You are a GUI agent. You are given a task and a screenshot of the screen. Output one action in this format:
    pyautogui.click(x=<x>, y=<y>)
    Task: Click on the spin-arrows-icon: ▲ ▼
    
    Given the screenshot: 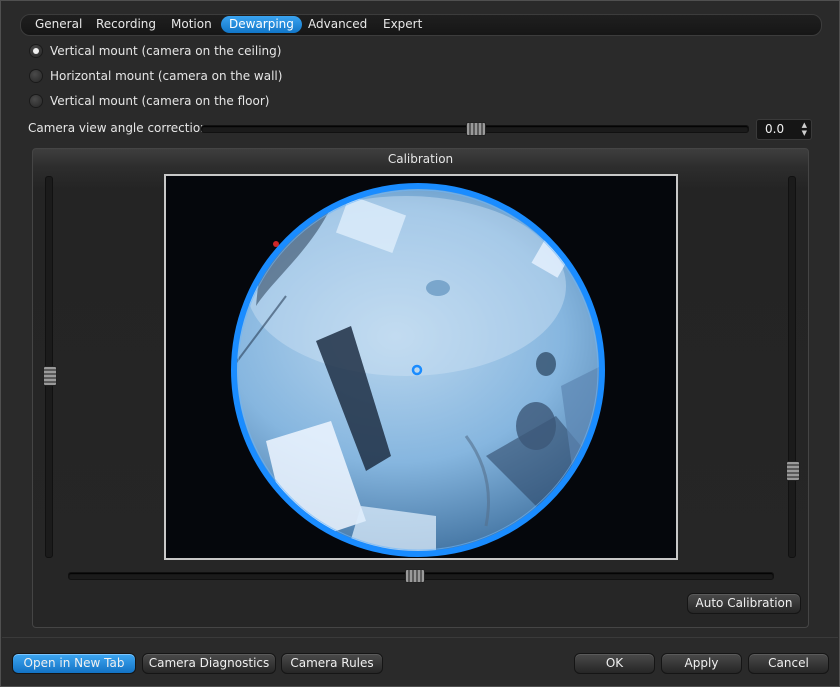 What is the action you would take?
    pyautogui.click(x=804, y=129)
    